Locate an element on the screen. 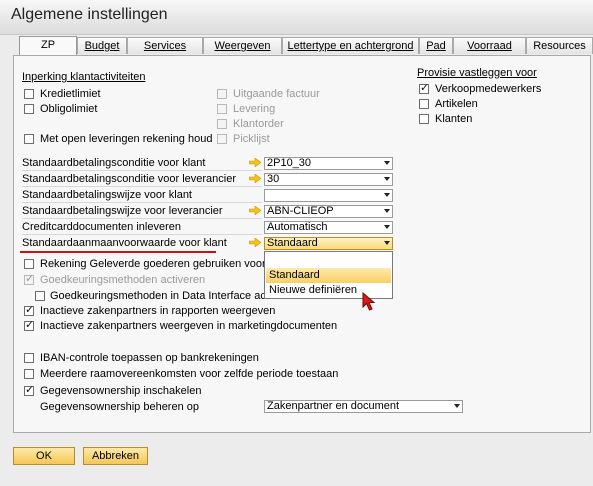 The image size is (593, 486). sales-employees-label: Verkoopmedewerkers is located at coordinates (488, 89).